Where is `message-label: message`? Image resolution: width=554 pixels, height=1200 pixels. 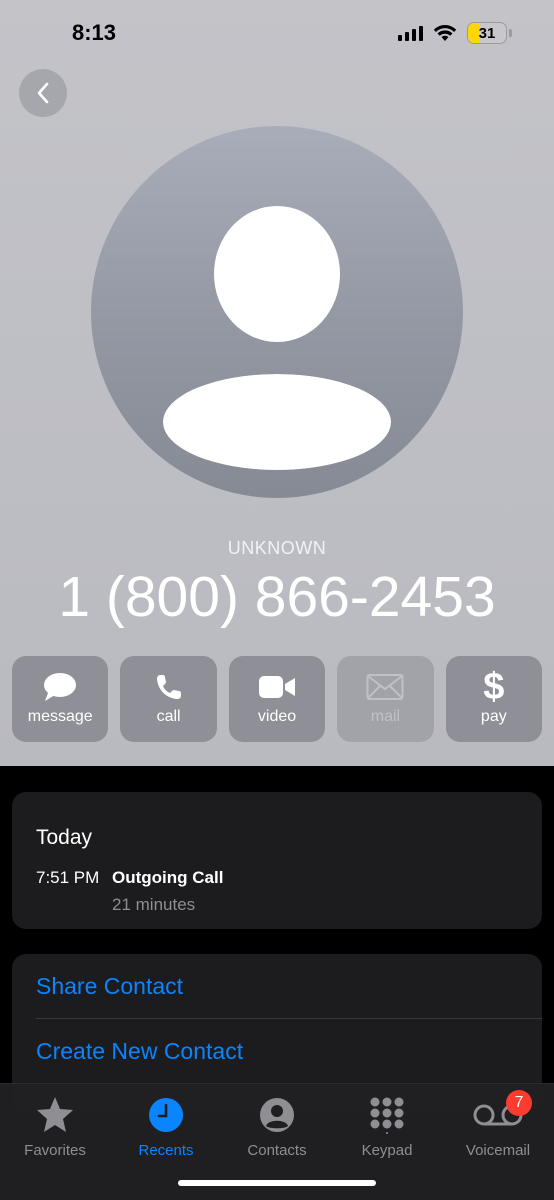
message-label: message is located at coordinates (60, 716).